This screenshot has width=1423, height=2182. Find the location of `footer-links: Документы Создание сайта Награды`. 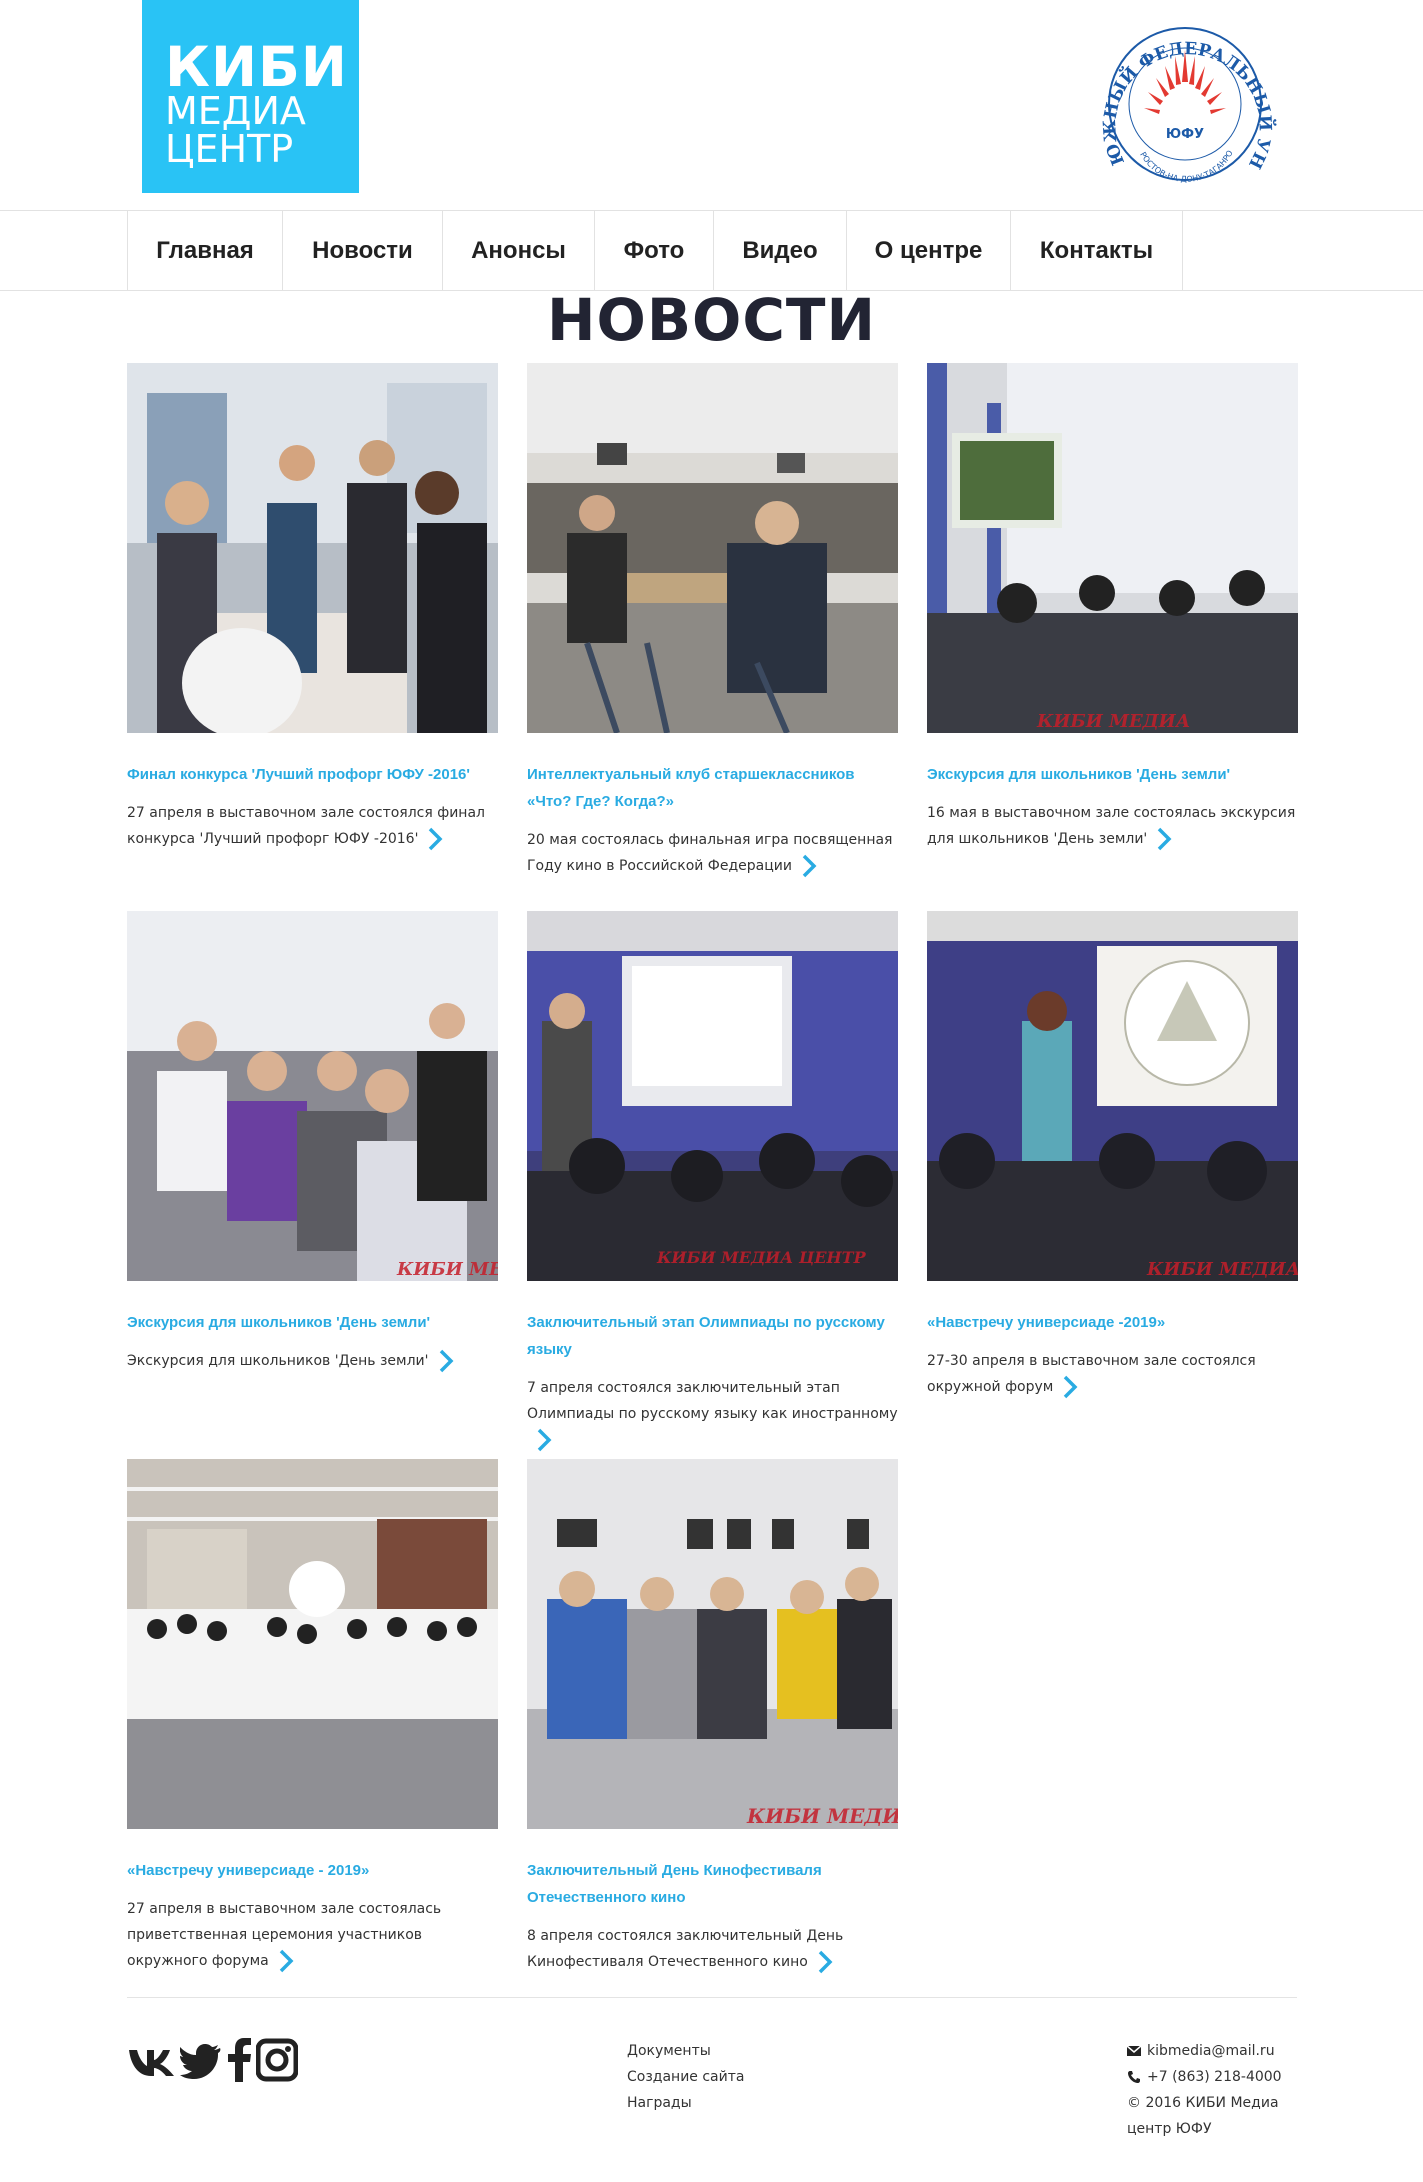

footer-links: Документы Создание сайта Награды is located at coordinates (685, 2077).